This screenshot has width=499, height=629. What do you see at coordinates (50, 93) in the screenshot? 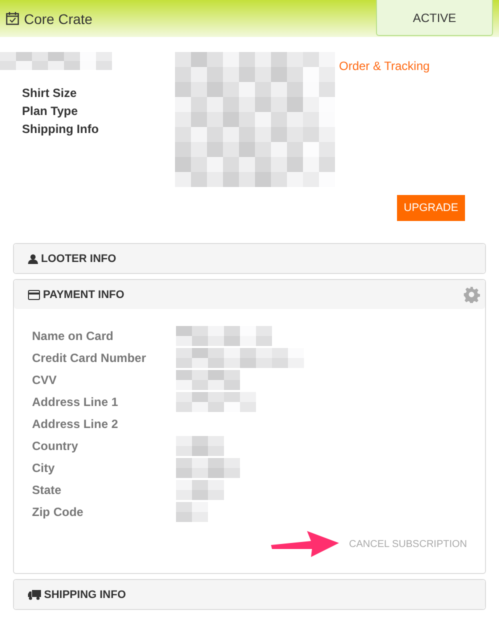
I see `field-label: Shirt Size` at bounding box center [50, 93].